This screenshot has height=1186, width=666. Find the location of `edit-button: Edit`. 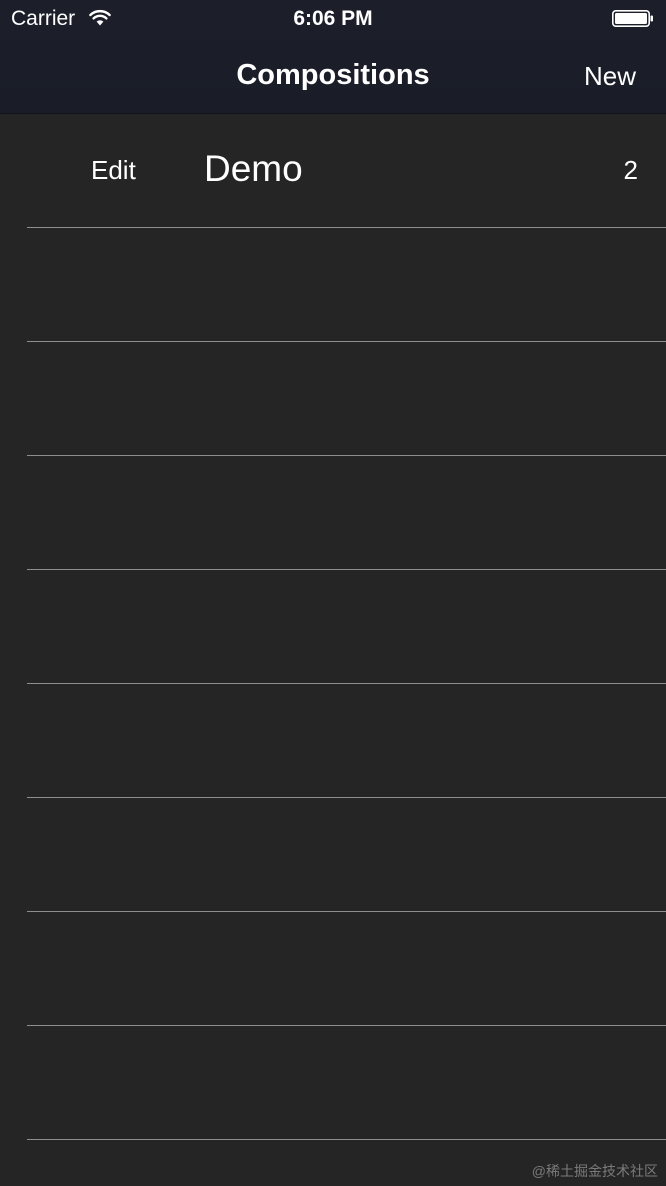

edit-button: Edit is located at coordinates (113, 170).